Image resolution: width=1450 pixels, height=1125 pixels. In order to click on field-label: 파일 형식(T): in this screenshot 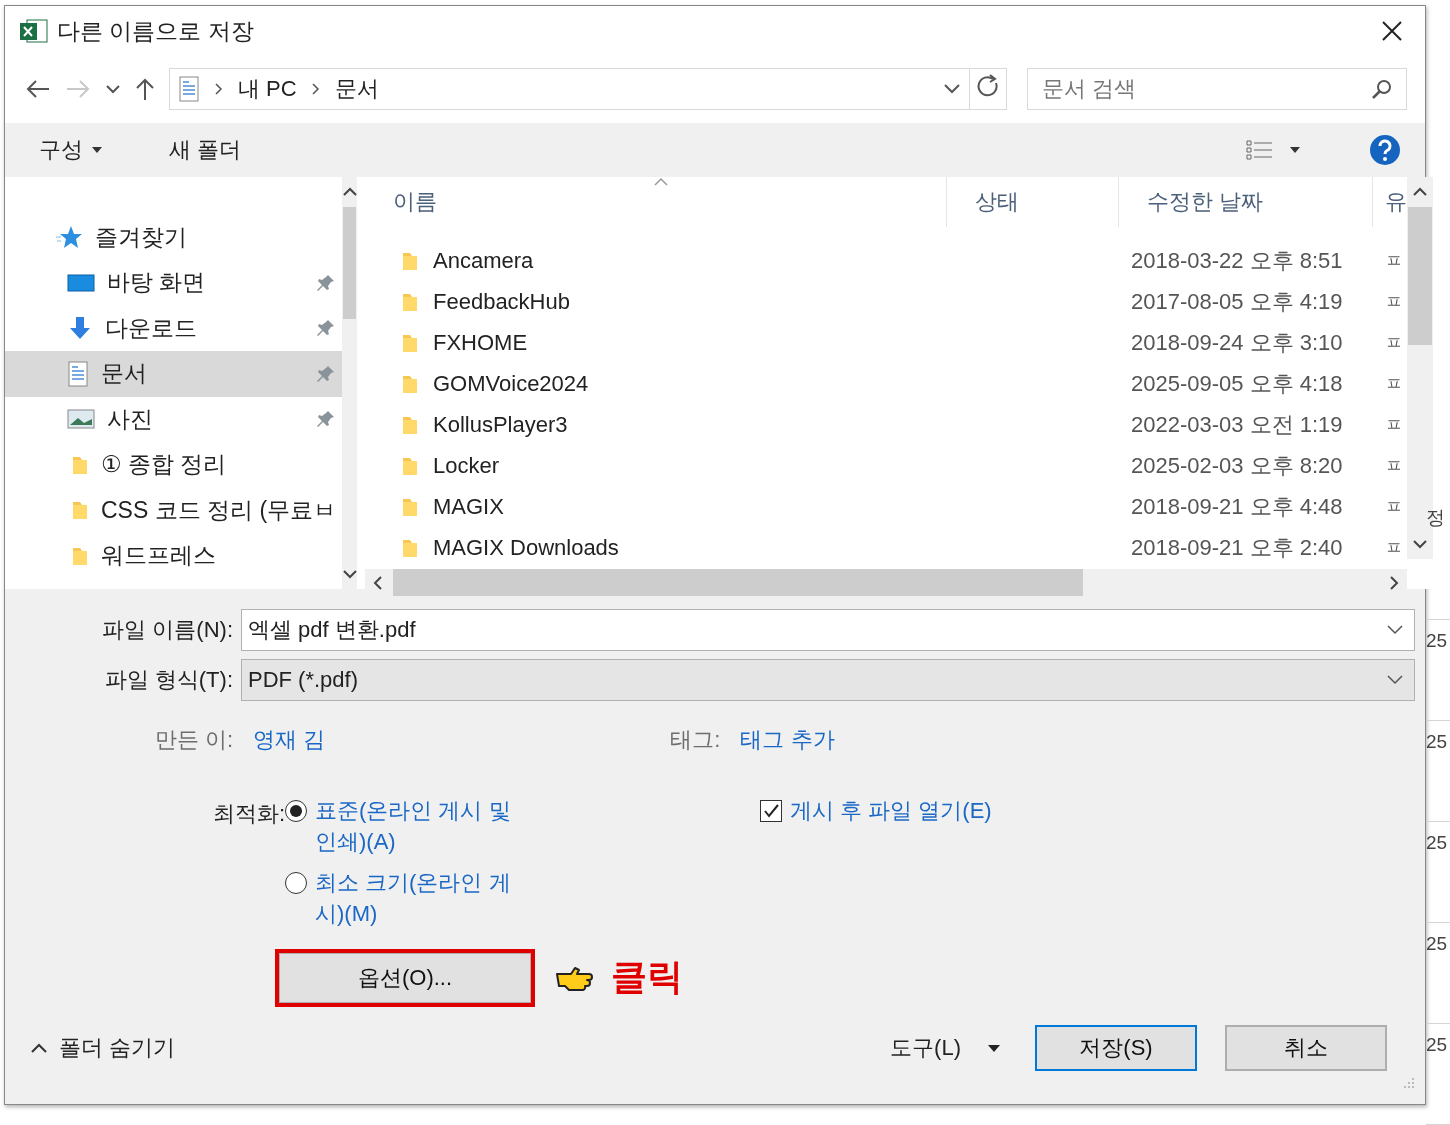, I will do `click(168, 679)`.